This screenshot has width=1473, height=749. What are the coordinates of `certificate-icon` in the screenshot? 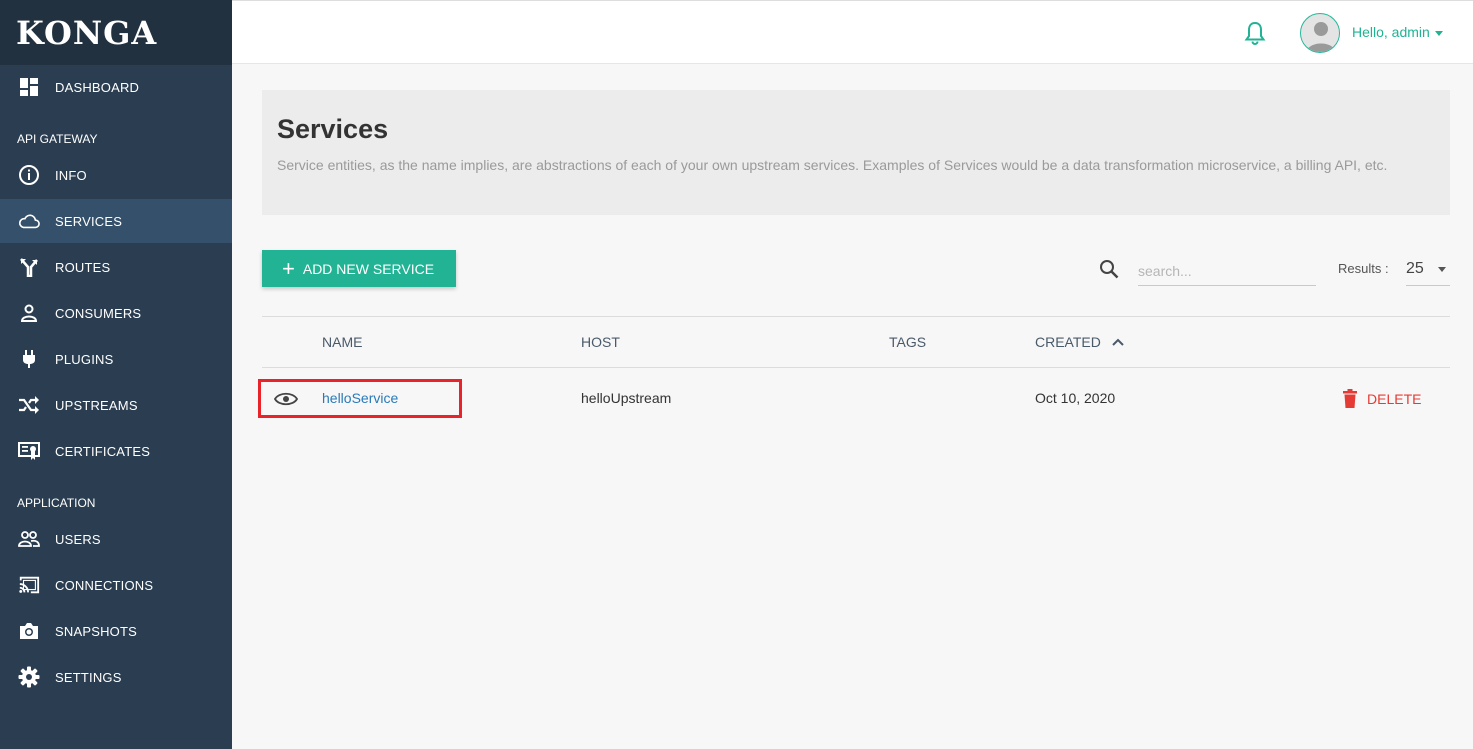 It's located at (29, 451).